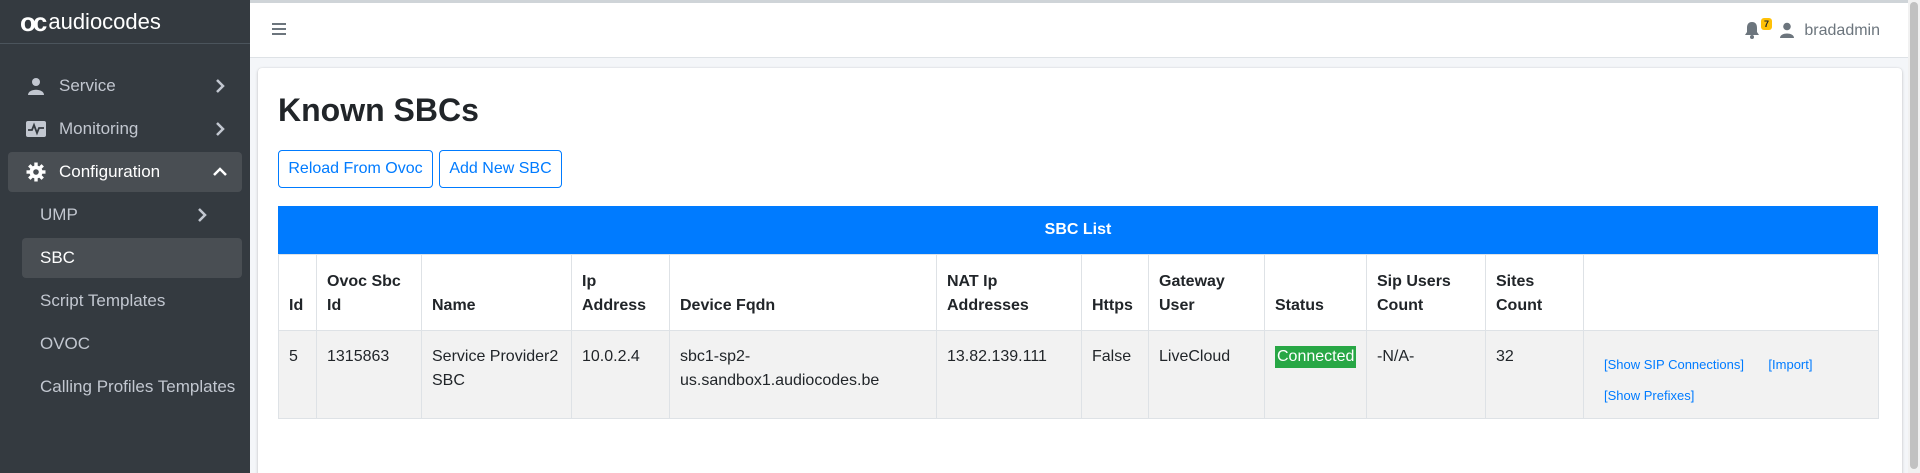 Image resolution: width=1920 pixels, height=473 pixels. What do you see at coordinates (620, 292) in the screenshot?
I see `column-header-ip-address: Ip Address` at bounding box center [620, 292].